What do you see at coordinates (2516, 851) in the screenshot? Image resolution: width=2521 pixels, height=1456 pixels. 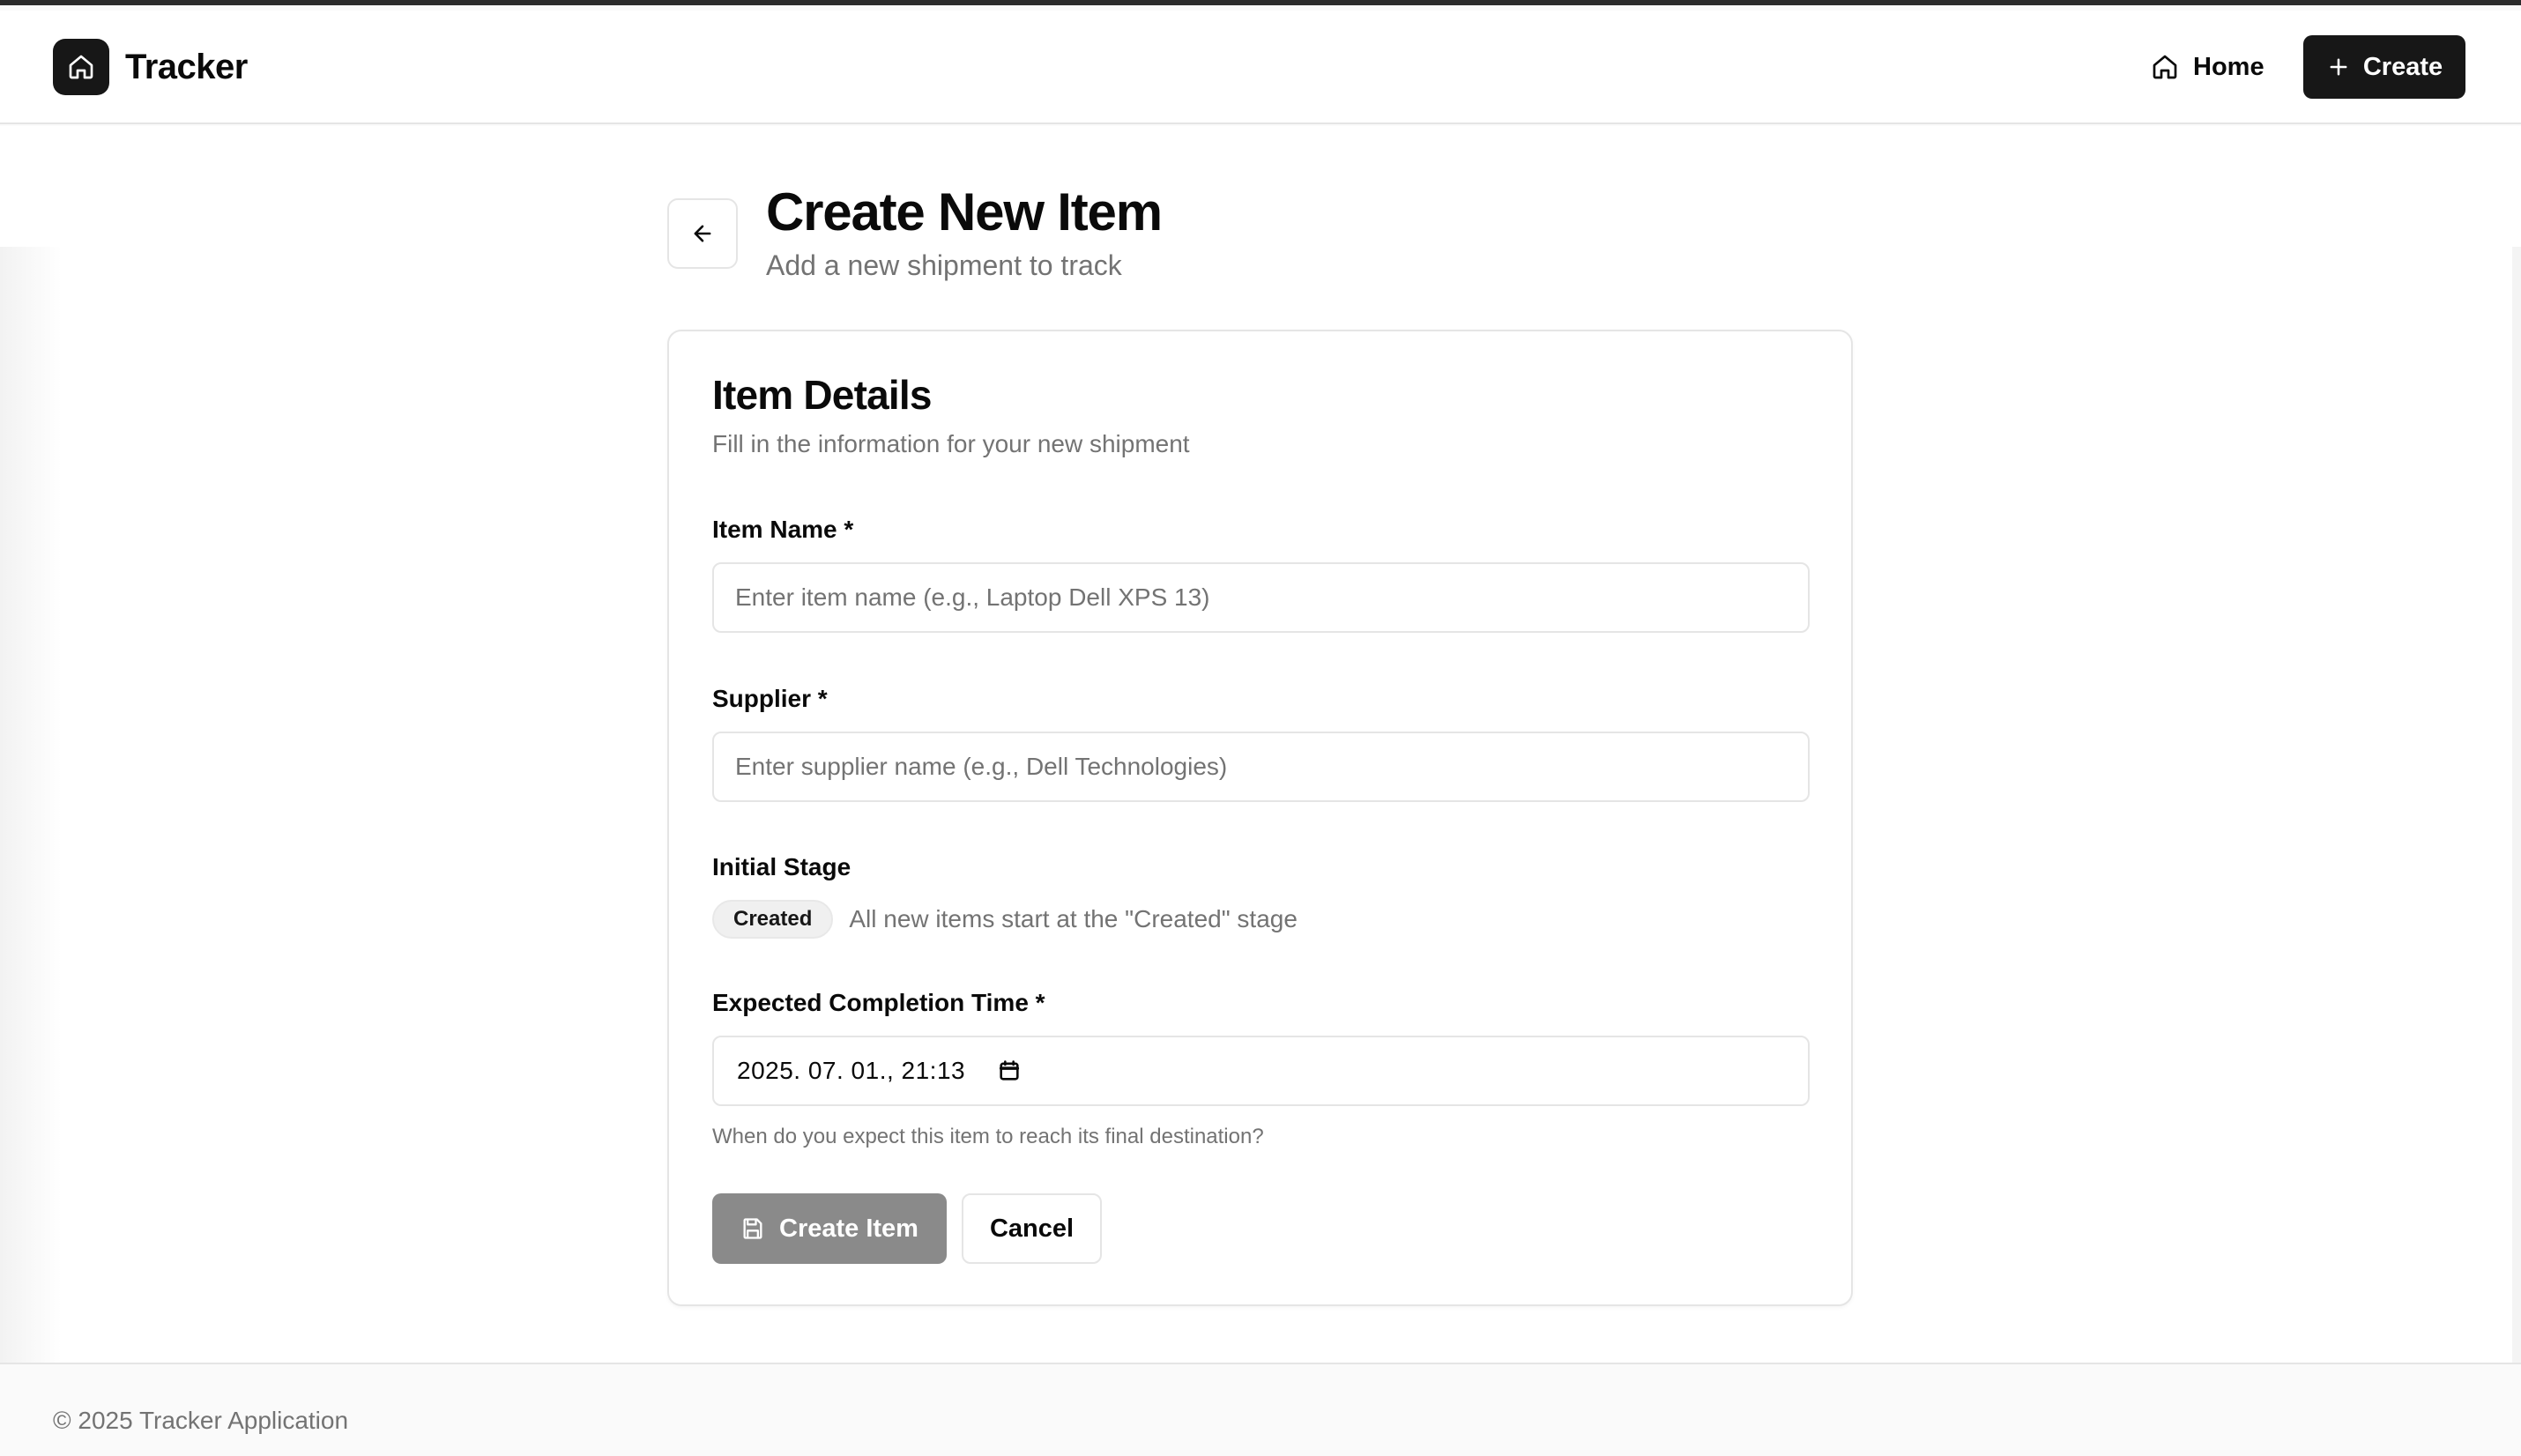 I see `right-gutter` at bounding box center [2516, 851].